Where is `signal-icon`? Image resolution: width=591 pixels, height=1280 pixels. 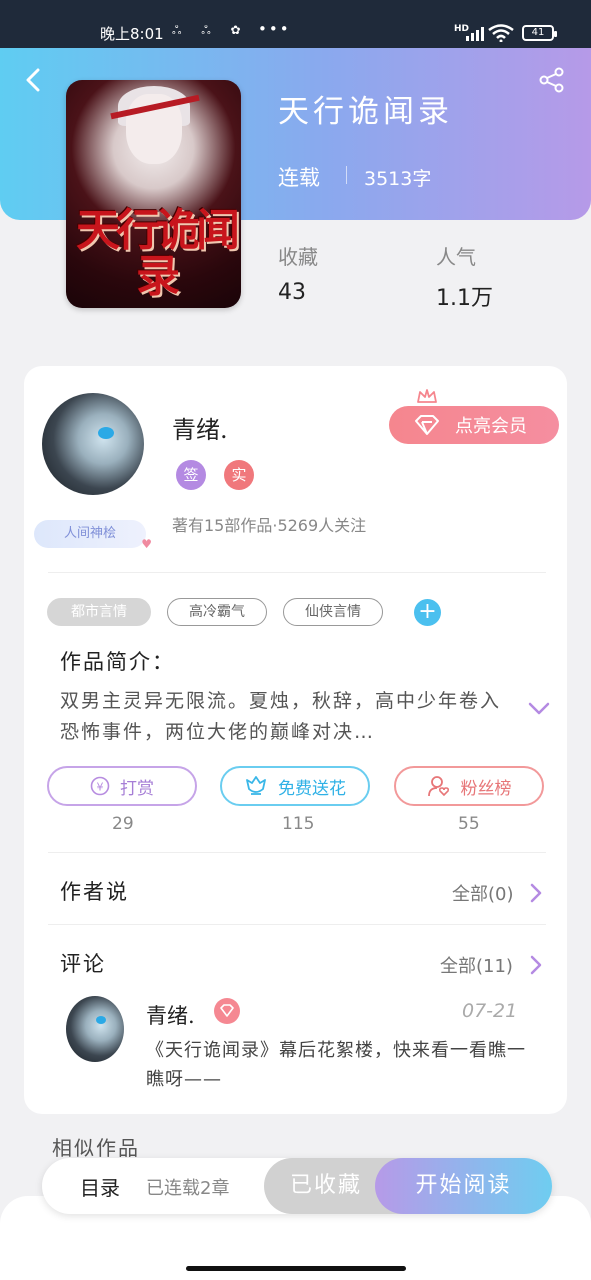
signal-icon is located at coordinates (475, 33).